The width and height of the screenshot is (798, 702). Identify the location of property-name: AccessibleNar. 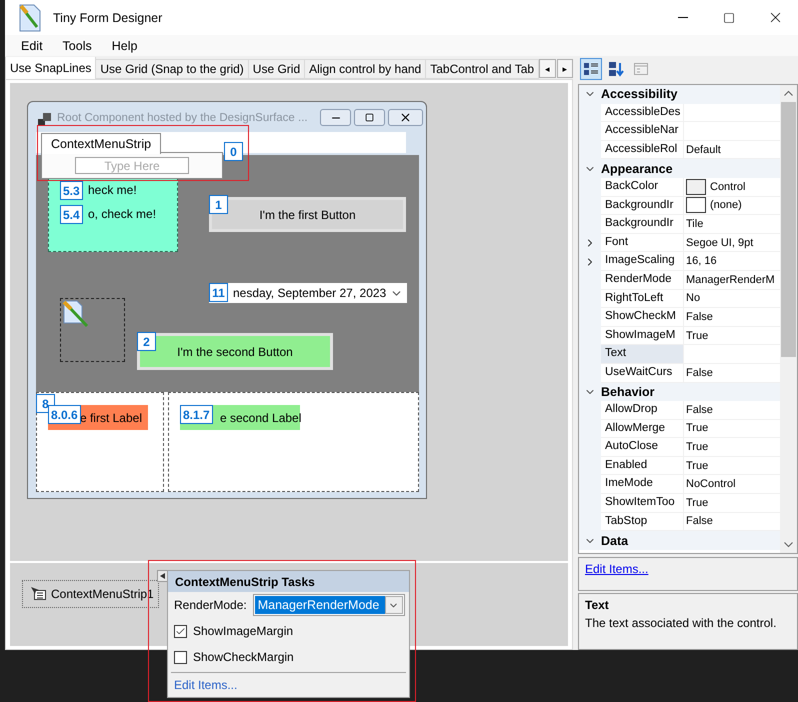
(642, 131).